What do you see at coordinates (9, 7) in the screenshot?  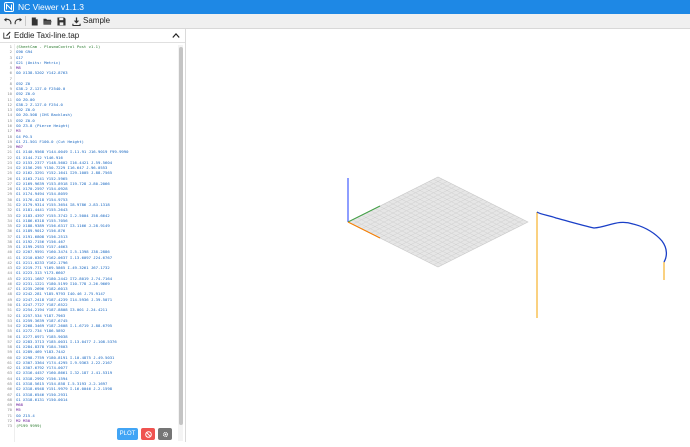 I see `app-logo-icon` at bounding box center [9, 7].